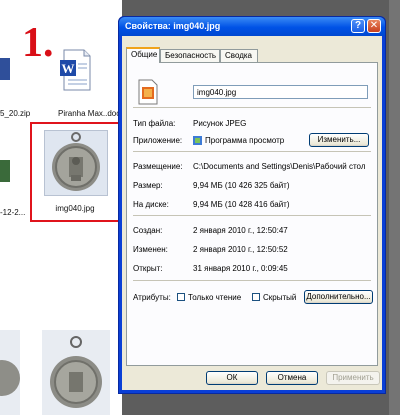 This screenshot has height=415, width=400. Describe the element at coordinates (240, 249) in the screenshot. I see `modified-value: 2 января 2010 г., 12:50:52` at that location.